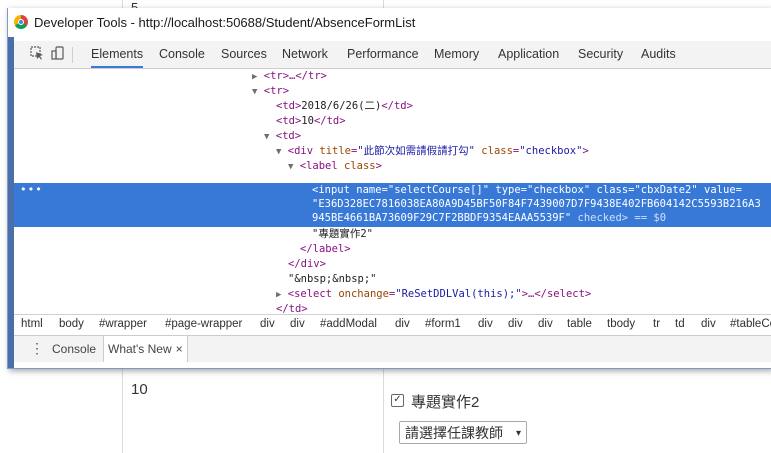  What do you see at coordinates (750, 324) in the screenshot?
I see `crumb-tablecol: #tableCo` at bounding box center [750, 324].